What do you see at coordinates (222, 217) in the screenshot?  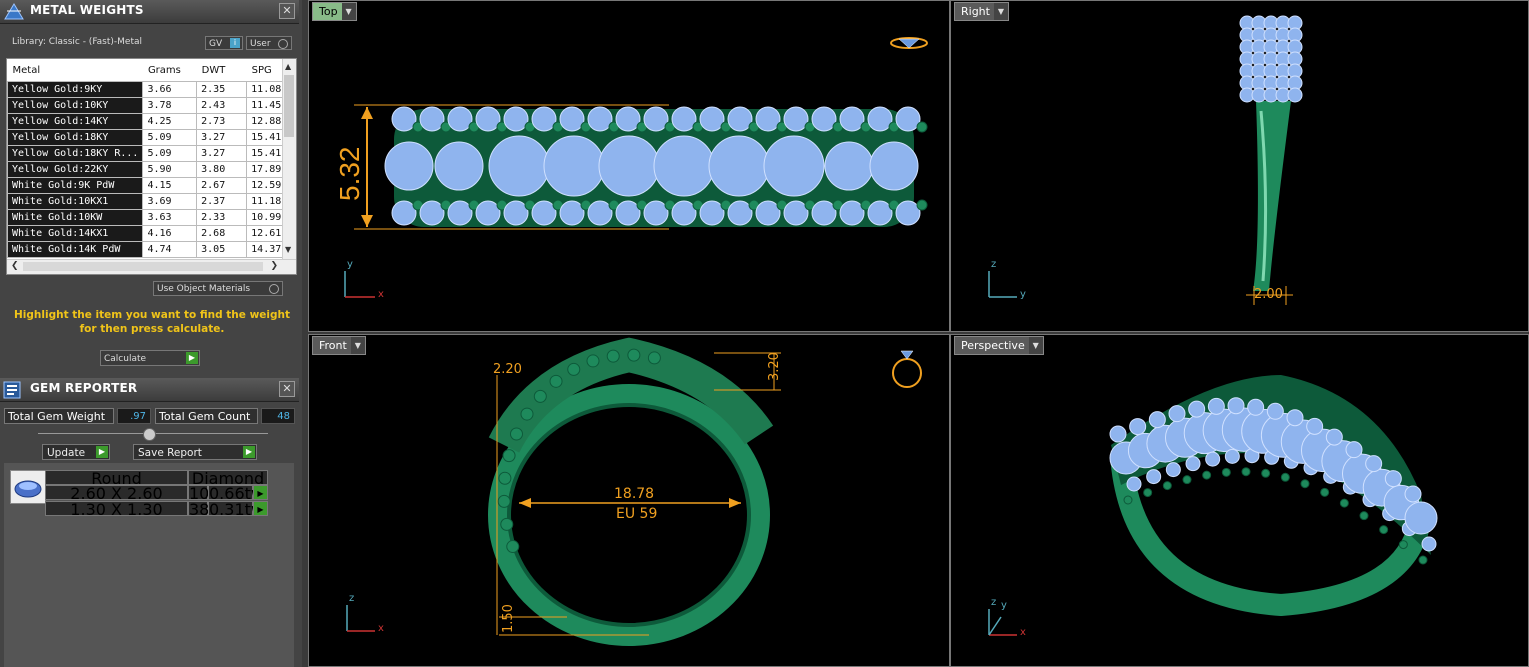 I see `table-cell: 2.33` at bounding box center [222, 217].